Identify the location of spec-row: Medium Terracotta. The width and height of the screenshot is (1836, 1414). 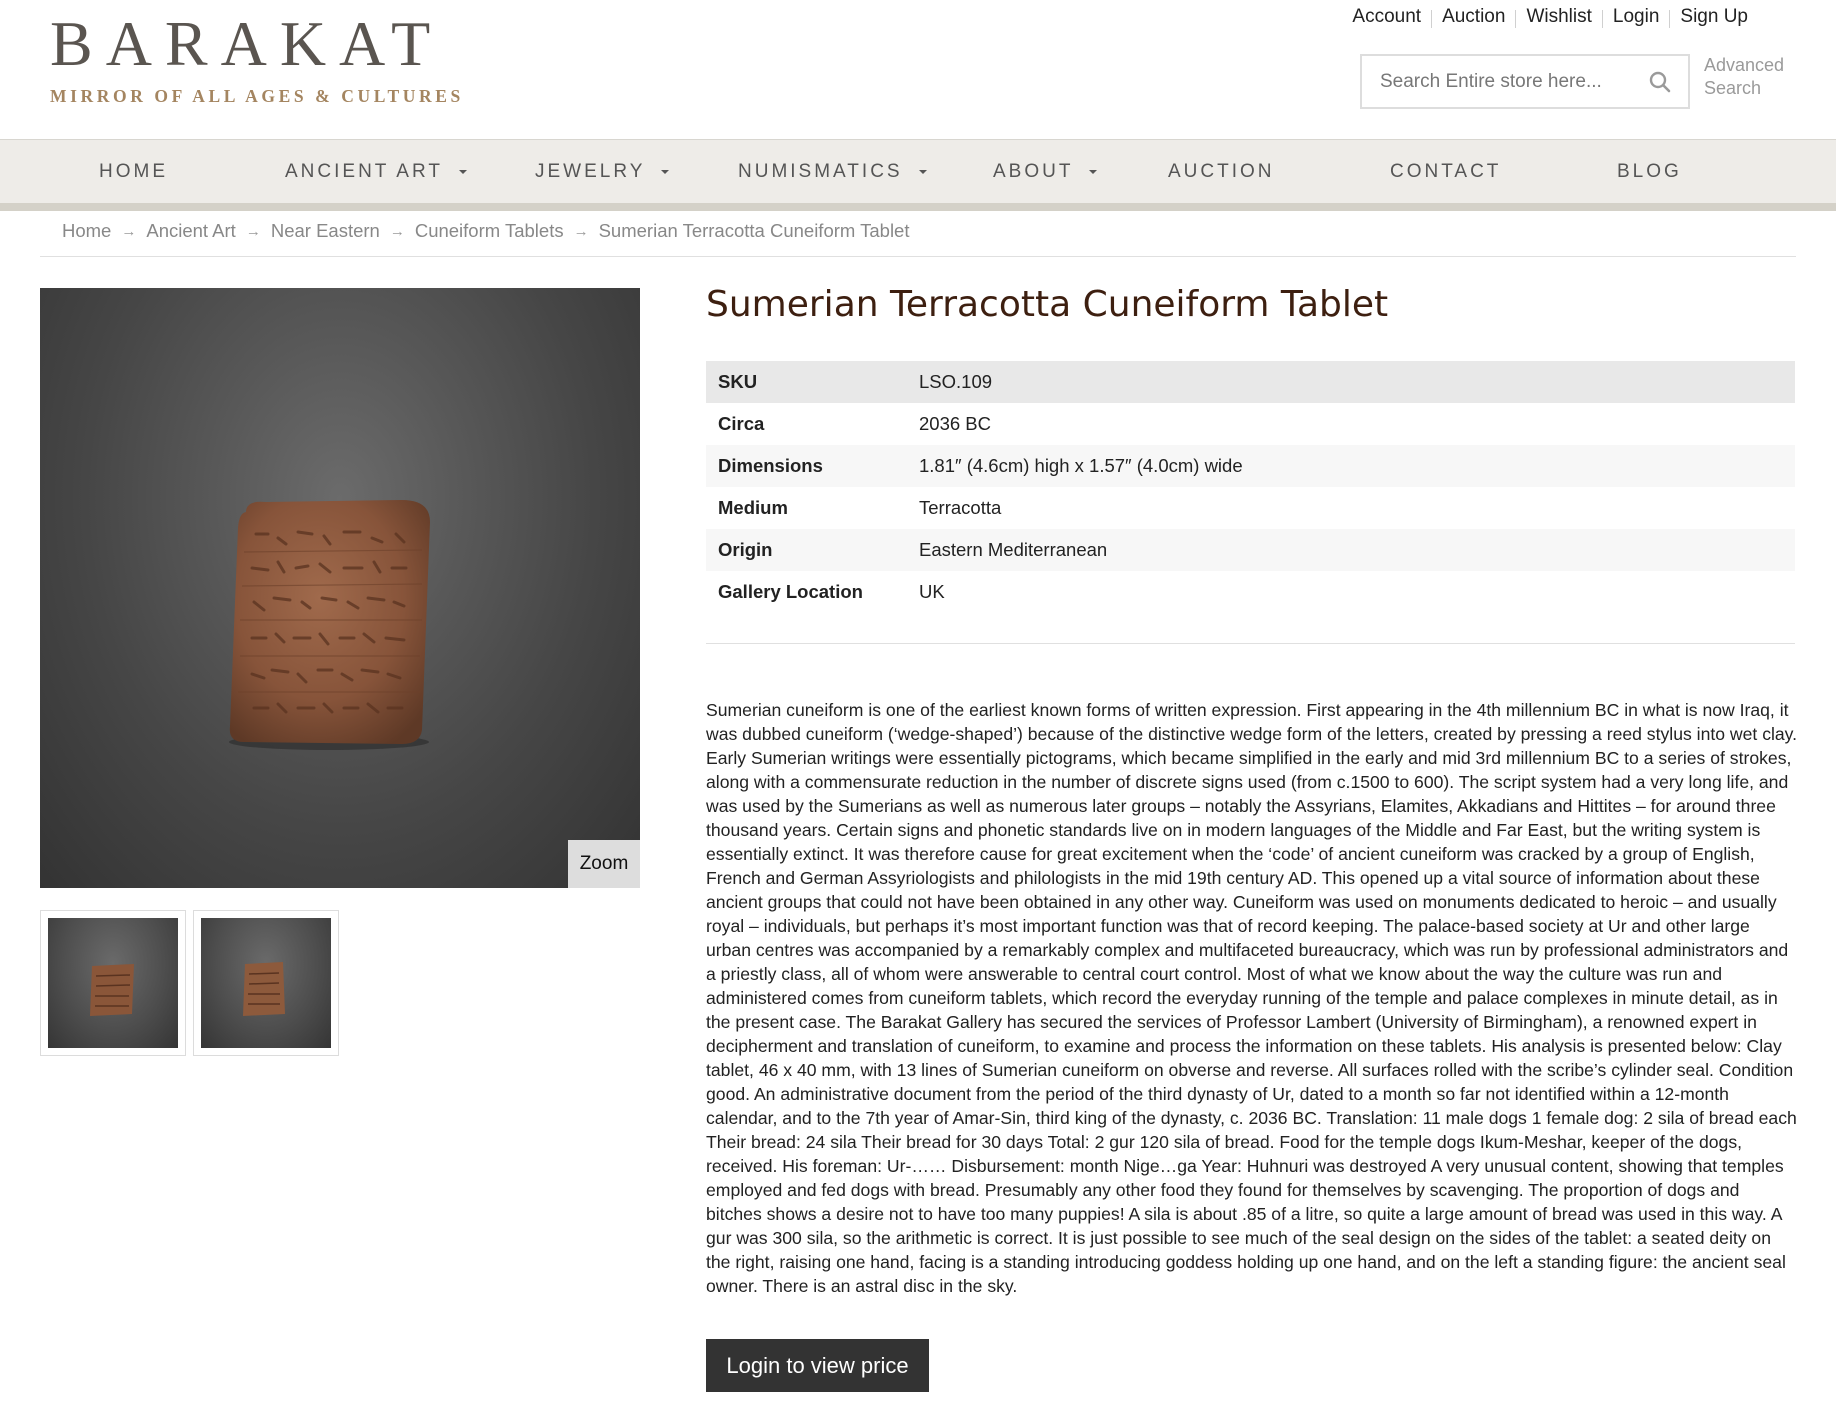
(1250, 508).